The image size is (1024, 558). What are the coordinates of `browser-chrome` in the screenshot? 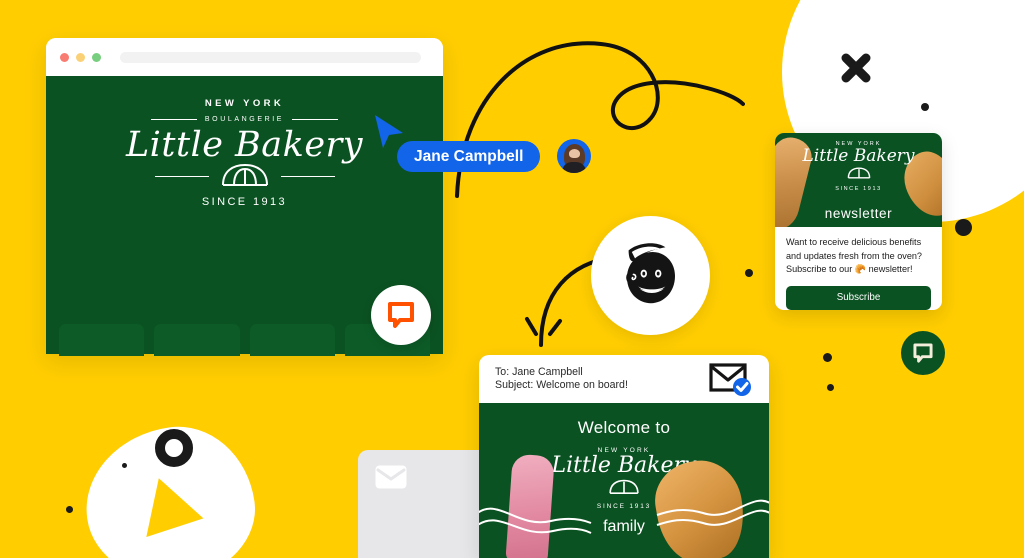 It's located at (244, 57).